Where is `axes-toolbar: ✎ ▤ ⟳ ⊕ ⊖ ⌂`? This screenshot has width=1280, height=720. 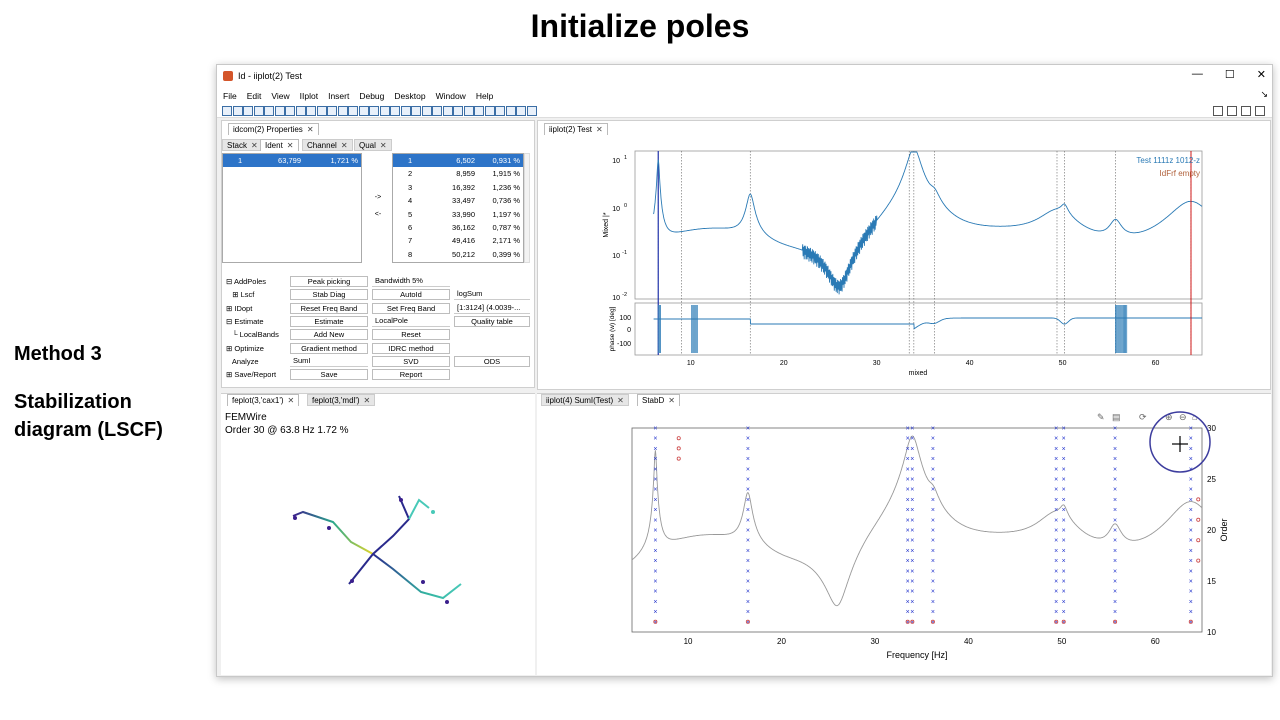 axes-toolbar: ✎ ▤ ⟳ ⊕ ⊖ ⌂ is located at coordinates (1147, 417).